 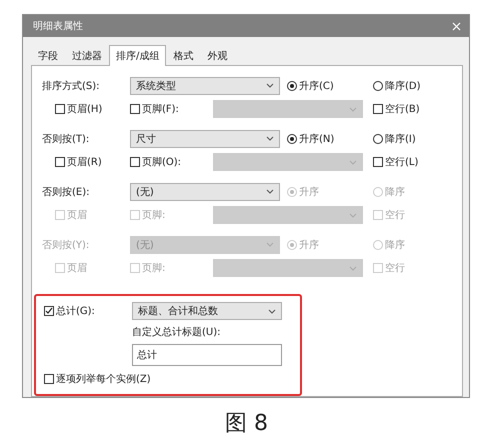 What do you see at coordinates (49, 311) in the screenshot?
I see `check-icon` at bounding box center [49, 311].